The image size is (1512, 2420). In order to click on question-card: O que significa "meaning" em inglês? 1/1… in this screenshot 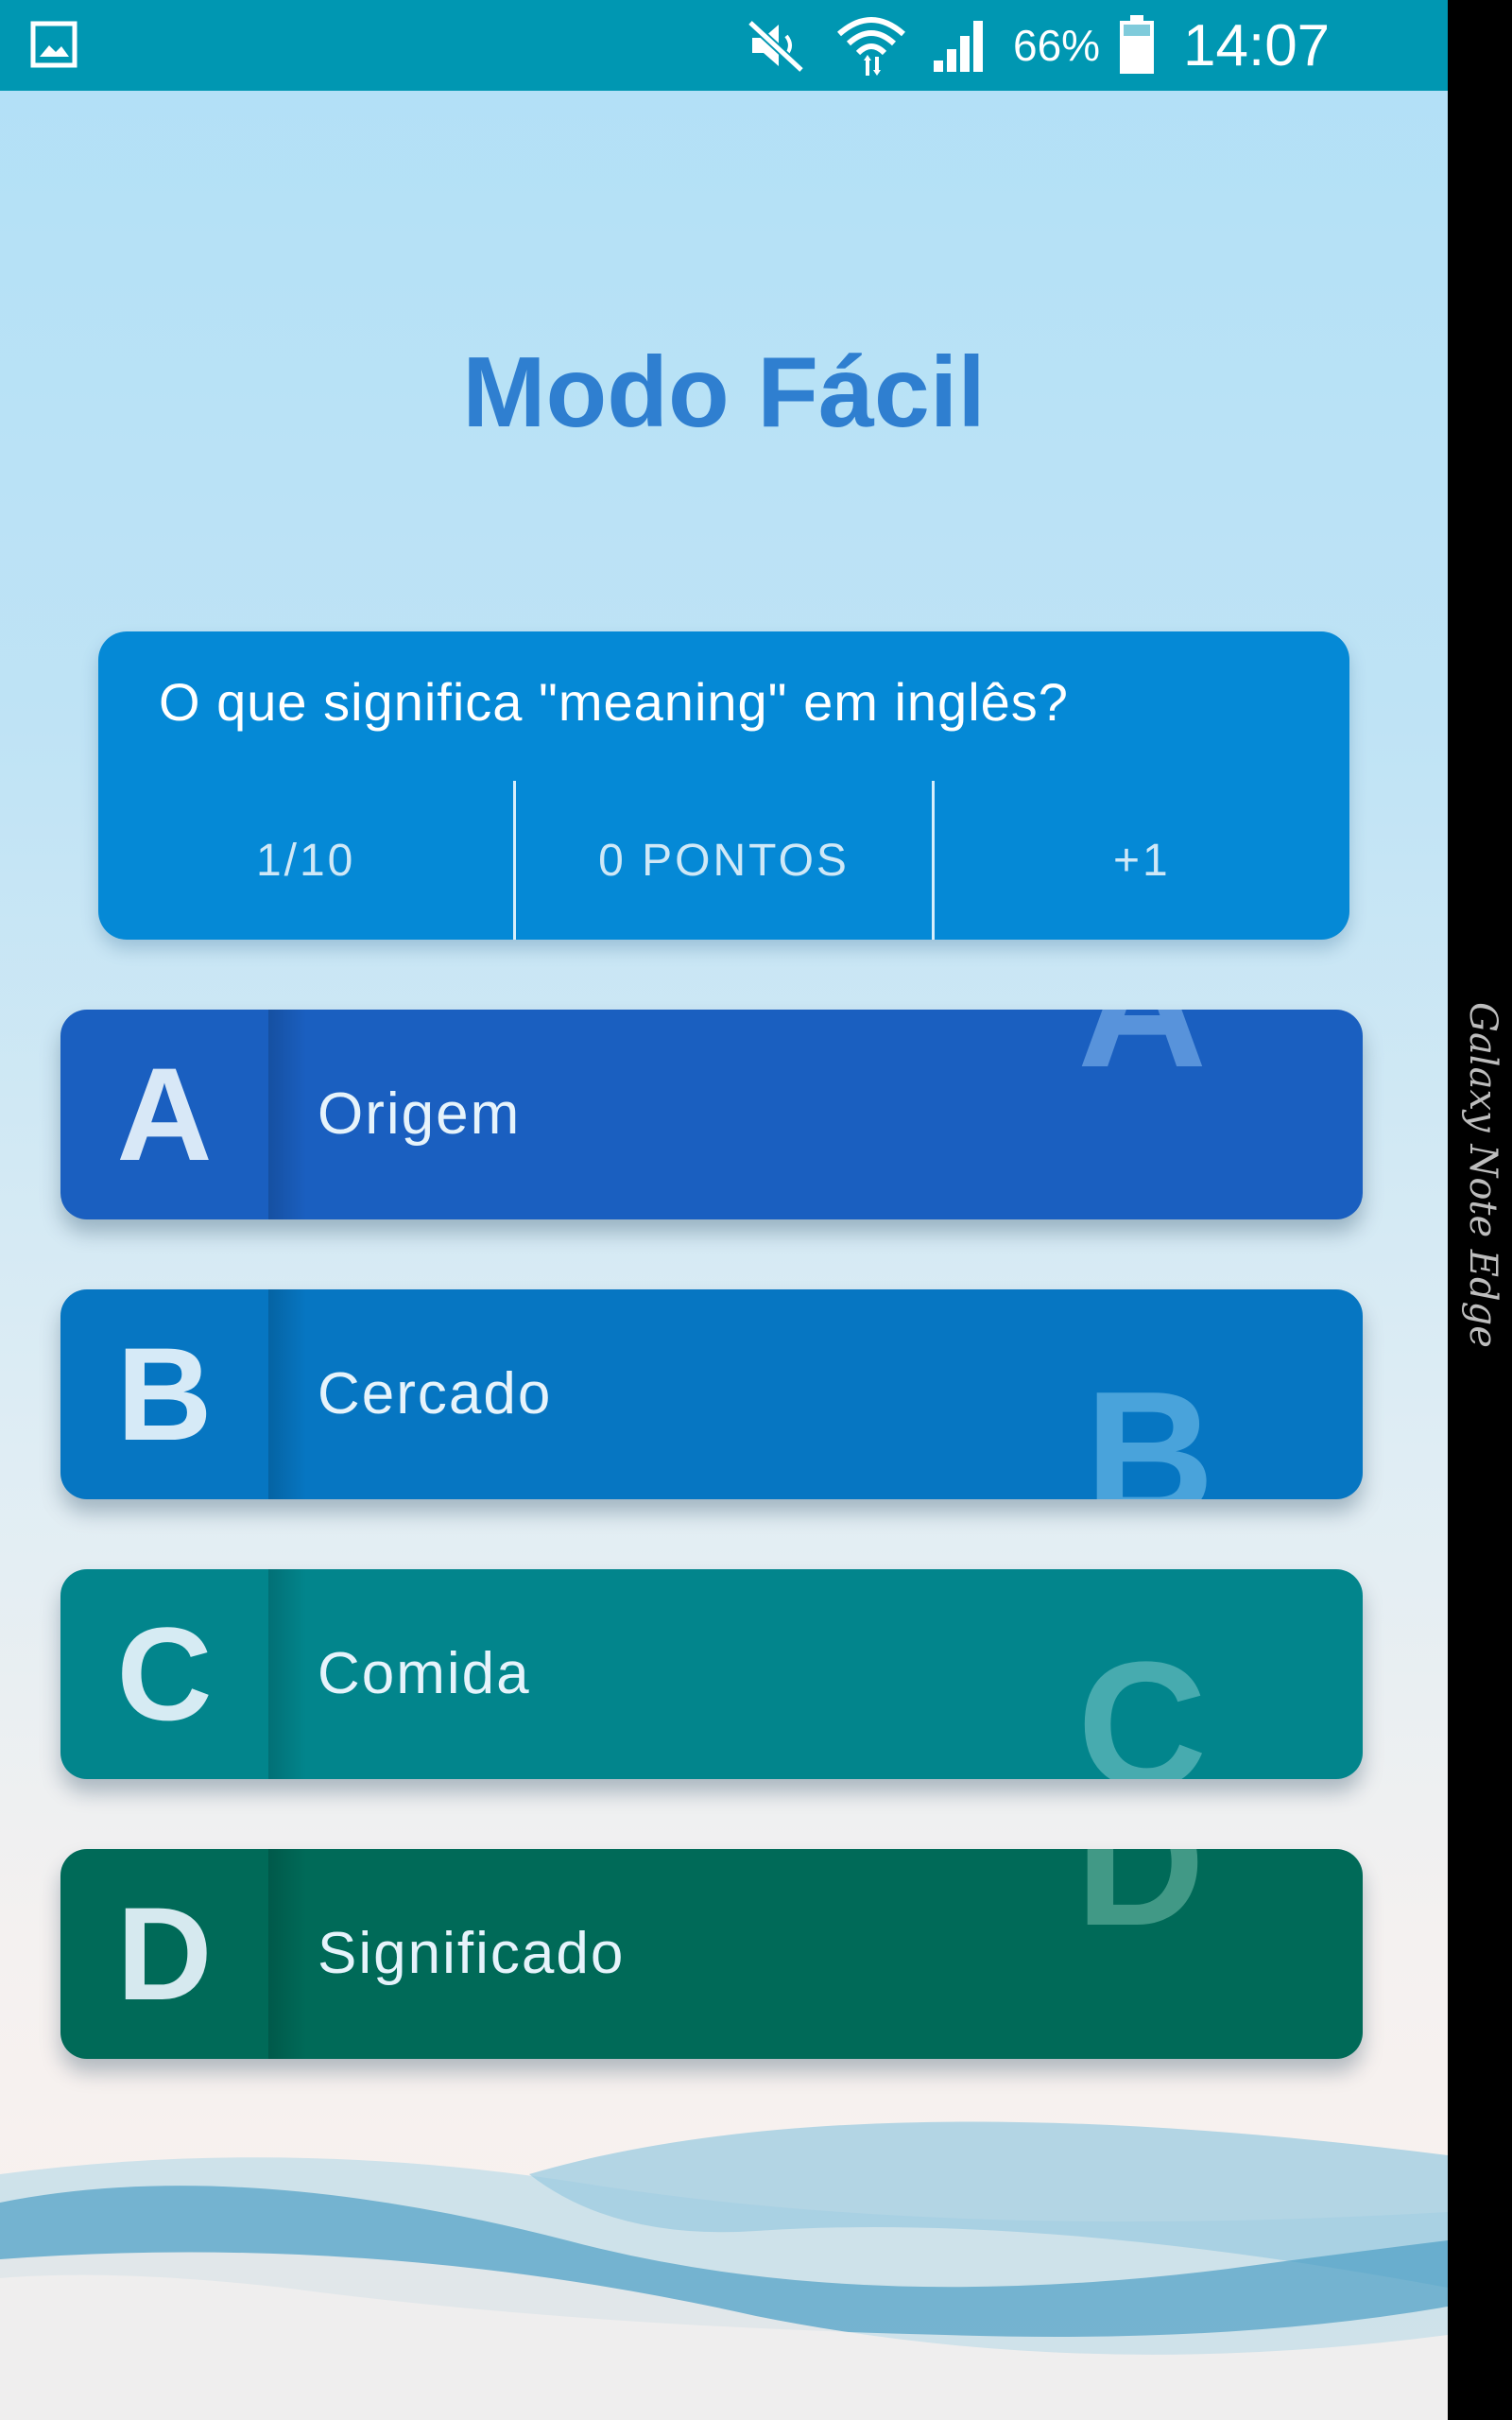, I will do `click(723, 785)`.